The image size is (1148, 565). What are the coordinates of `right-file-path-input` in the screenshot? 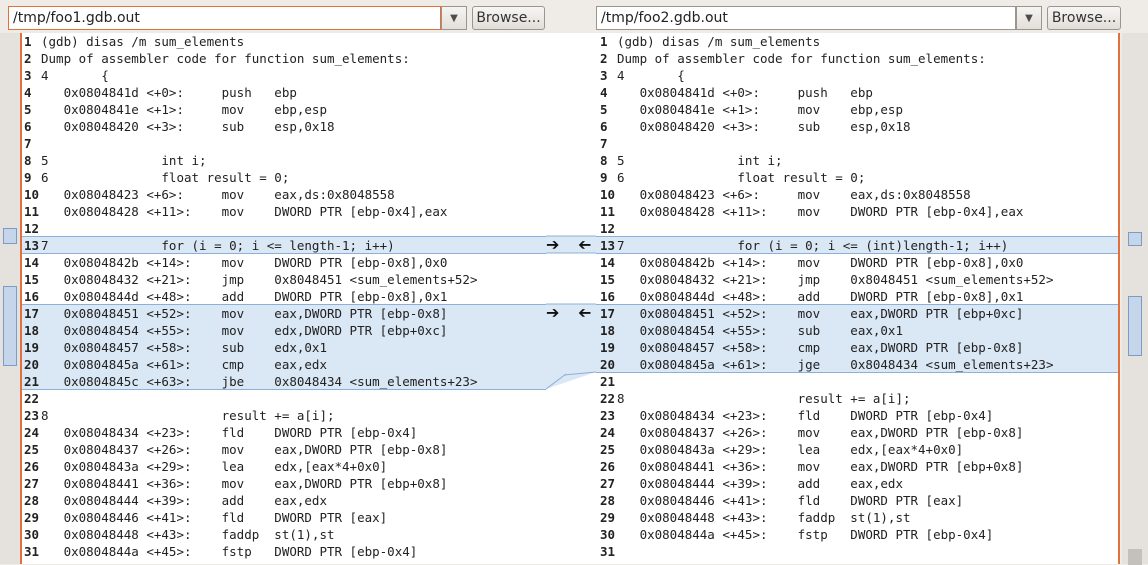 It's located at (801, 18).